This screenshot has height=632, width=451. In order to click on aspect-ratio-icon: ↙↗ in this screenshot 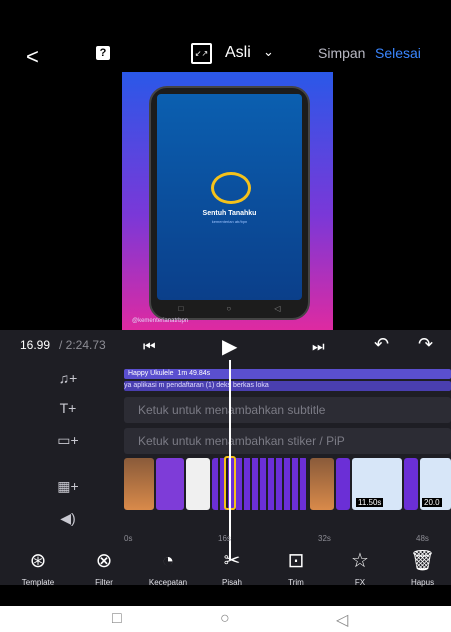, I will do `click(201, 53)`.